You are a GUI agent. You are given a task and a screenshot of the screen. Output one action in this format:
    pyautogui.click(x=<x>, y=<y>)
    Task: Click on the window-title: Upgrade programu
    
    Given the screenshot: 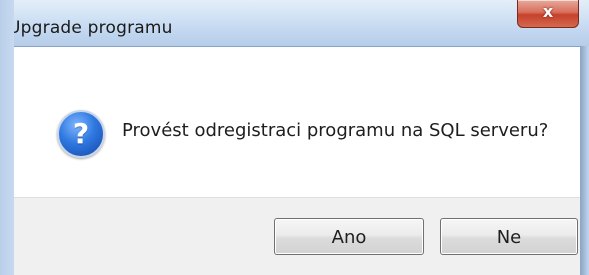 What is the action you would take?
    pyautogui.click(x=90, y=28)
    